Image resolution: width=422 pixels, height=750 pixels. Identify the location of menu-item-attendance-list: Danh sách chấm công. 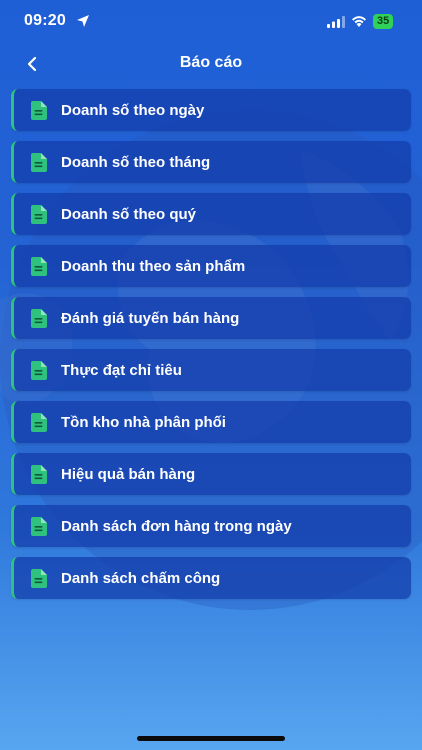
(211, 578).